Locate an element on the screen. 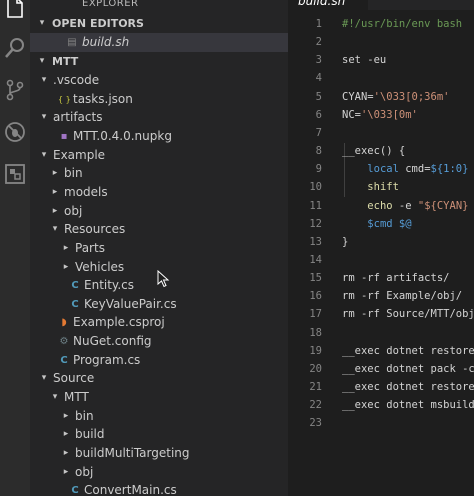  code-line: CYAN='\033[0;36m' is located at coordinates (395, 97).